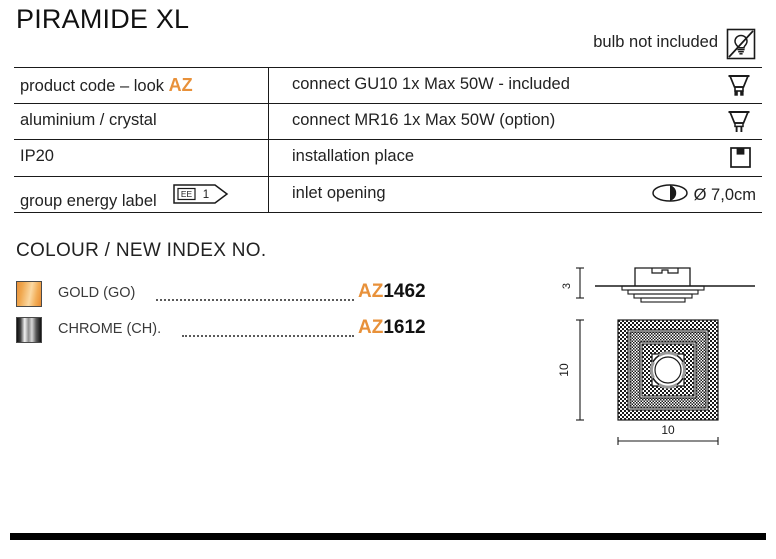 Image resolution: width=776 pixels, height=559 pixels. I want to click on mr16-bulb-icon, so click(739, 122).